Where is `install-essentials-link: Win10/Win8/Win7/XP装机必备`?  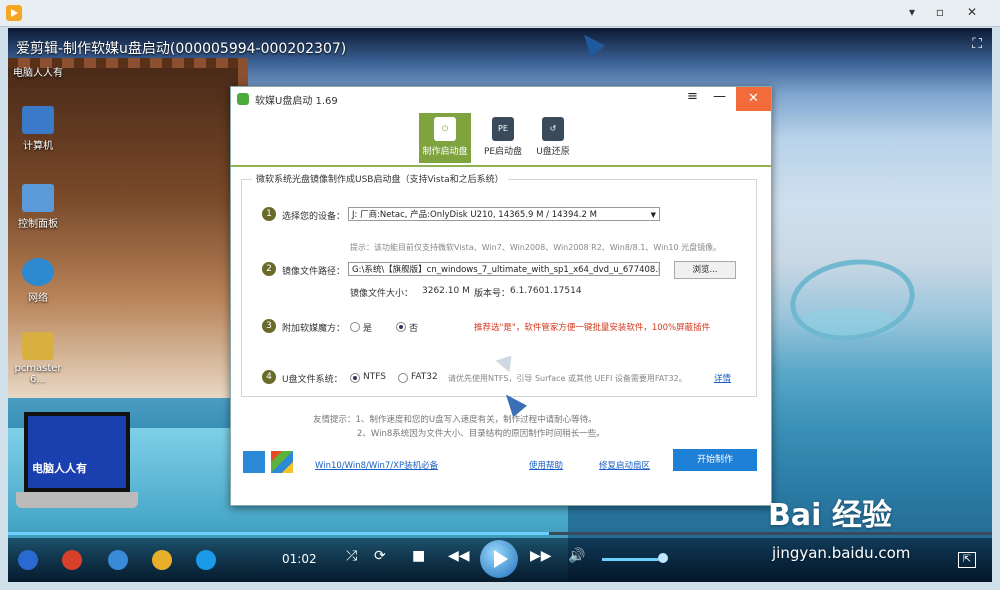 install-essentials-link: Win10/Win8/Win7/XP装机必备 is located at coordinates (376, 465).